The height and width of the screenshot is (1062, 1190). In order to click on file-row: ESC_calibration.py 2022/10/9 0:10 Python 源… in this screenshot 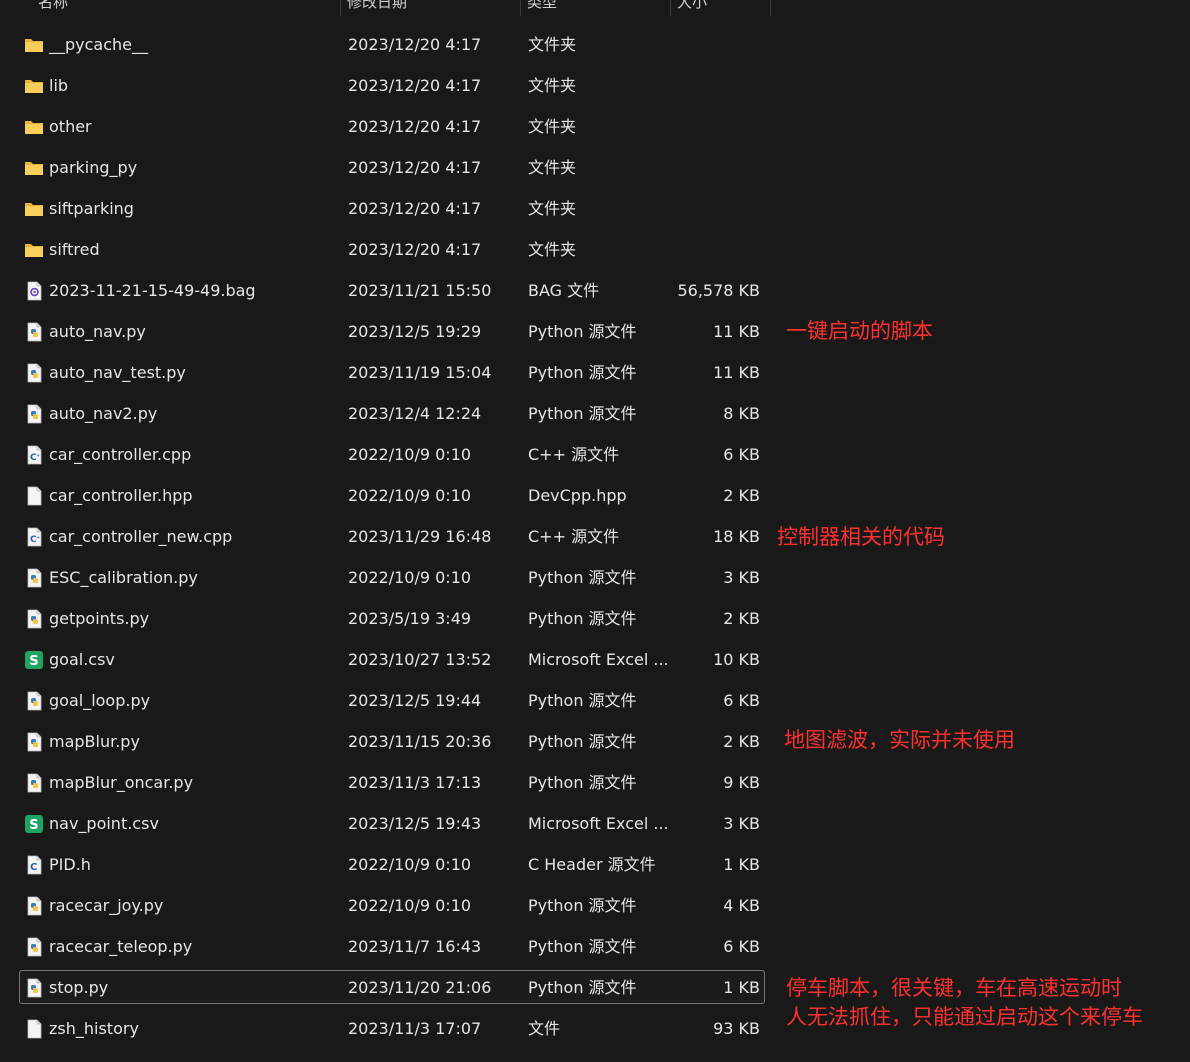, I will do `click(392, 577)`.